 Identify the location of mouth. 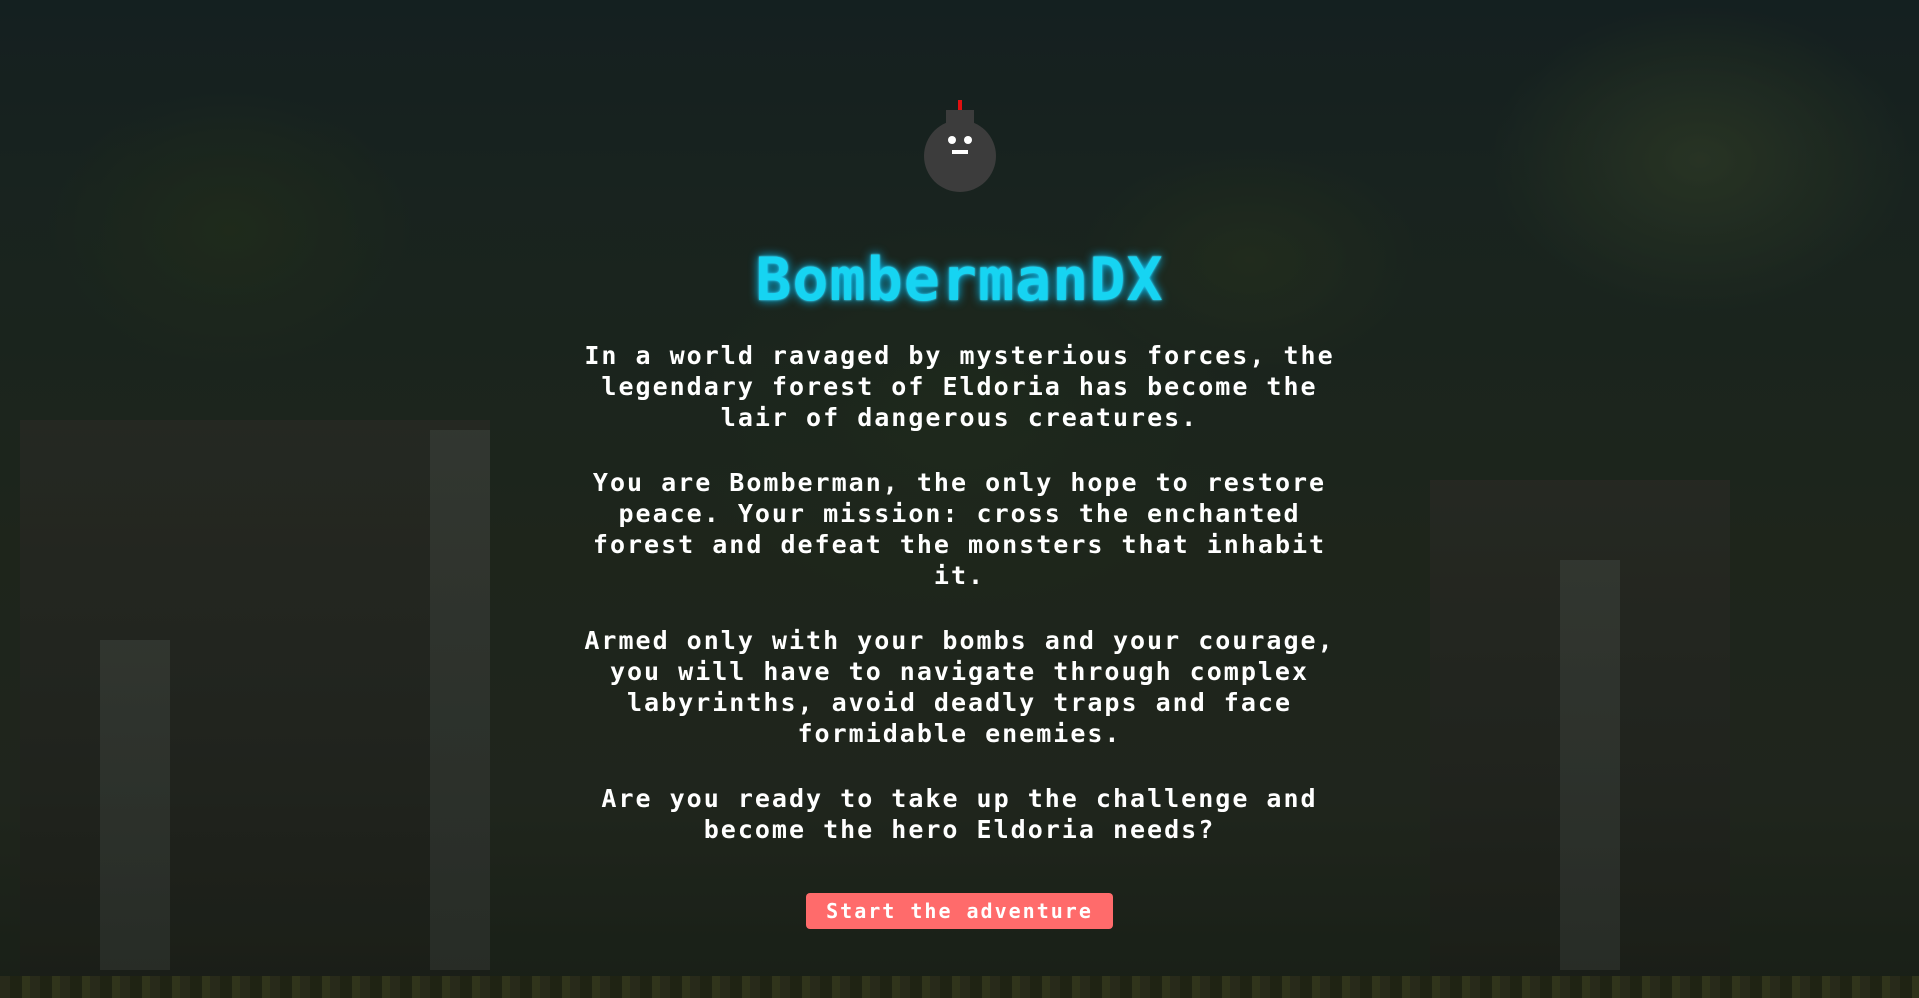
(959, 152).